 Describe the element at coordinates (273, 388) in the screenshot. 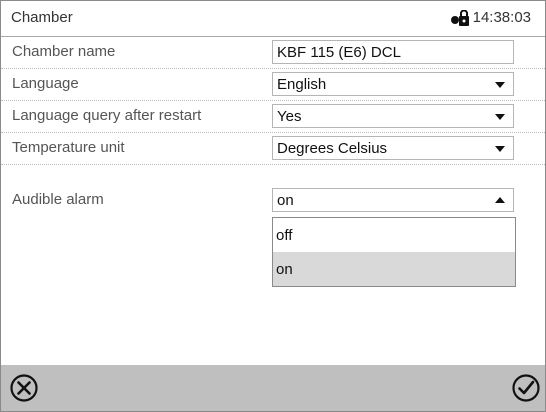

I see `footer-bar` at that location.